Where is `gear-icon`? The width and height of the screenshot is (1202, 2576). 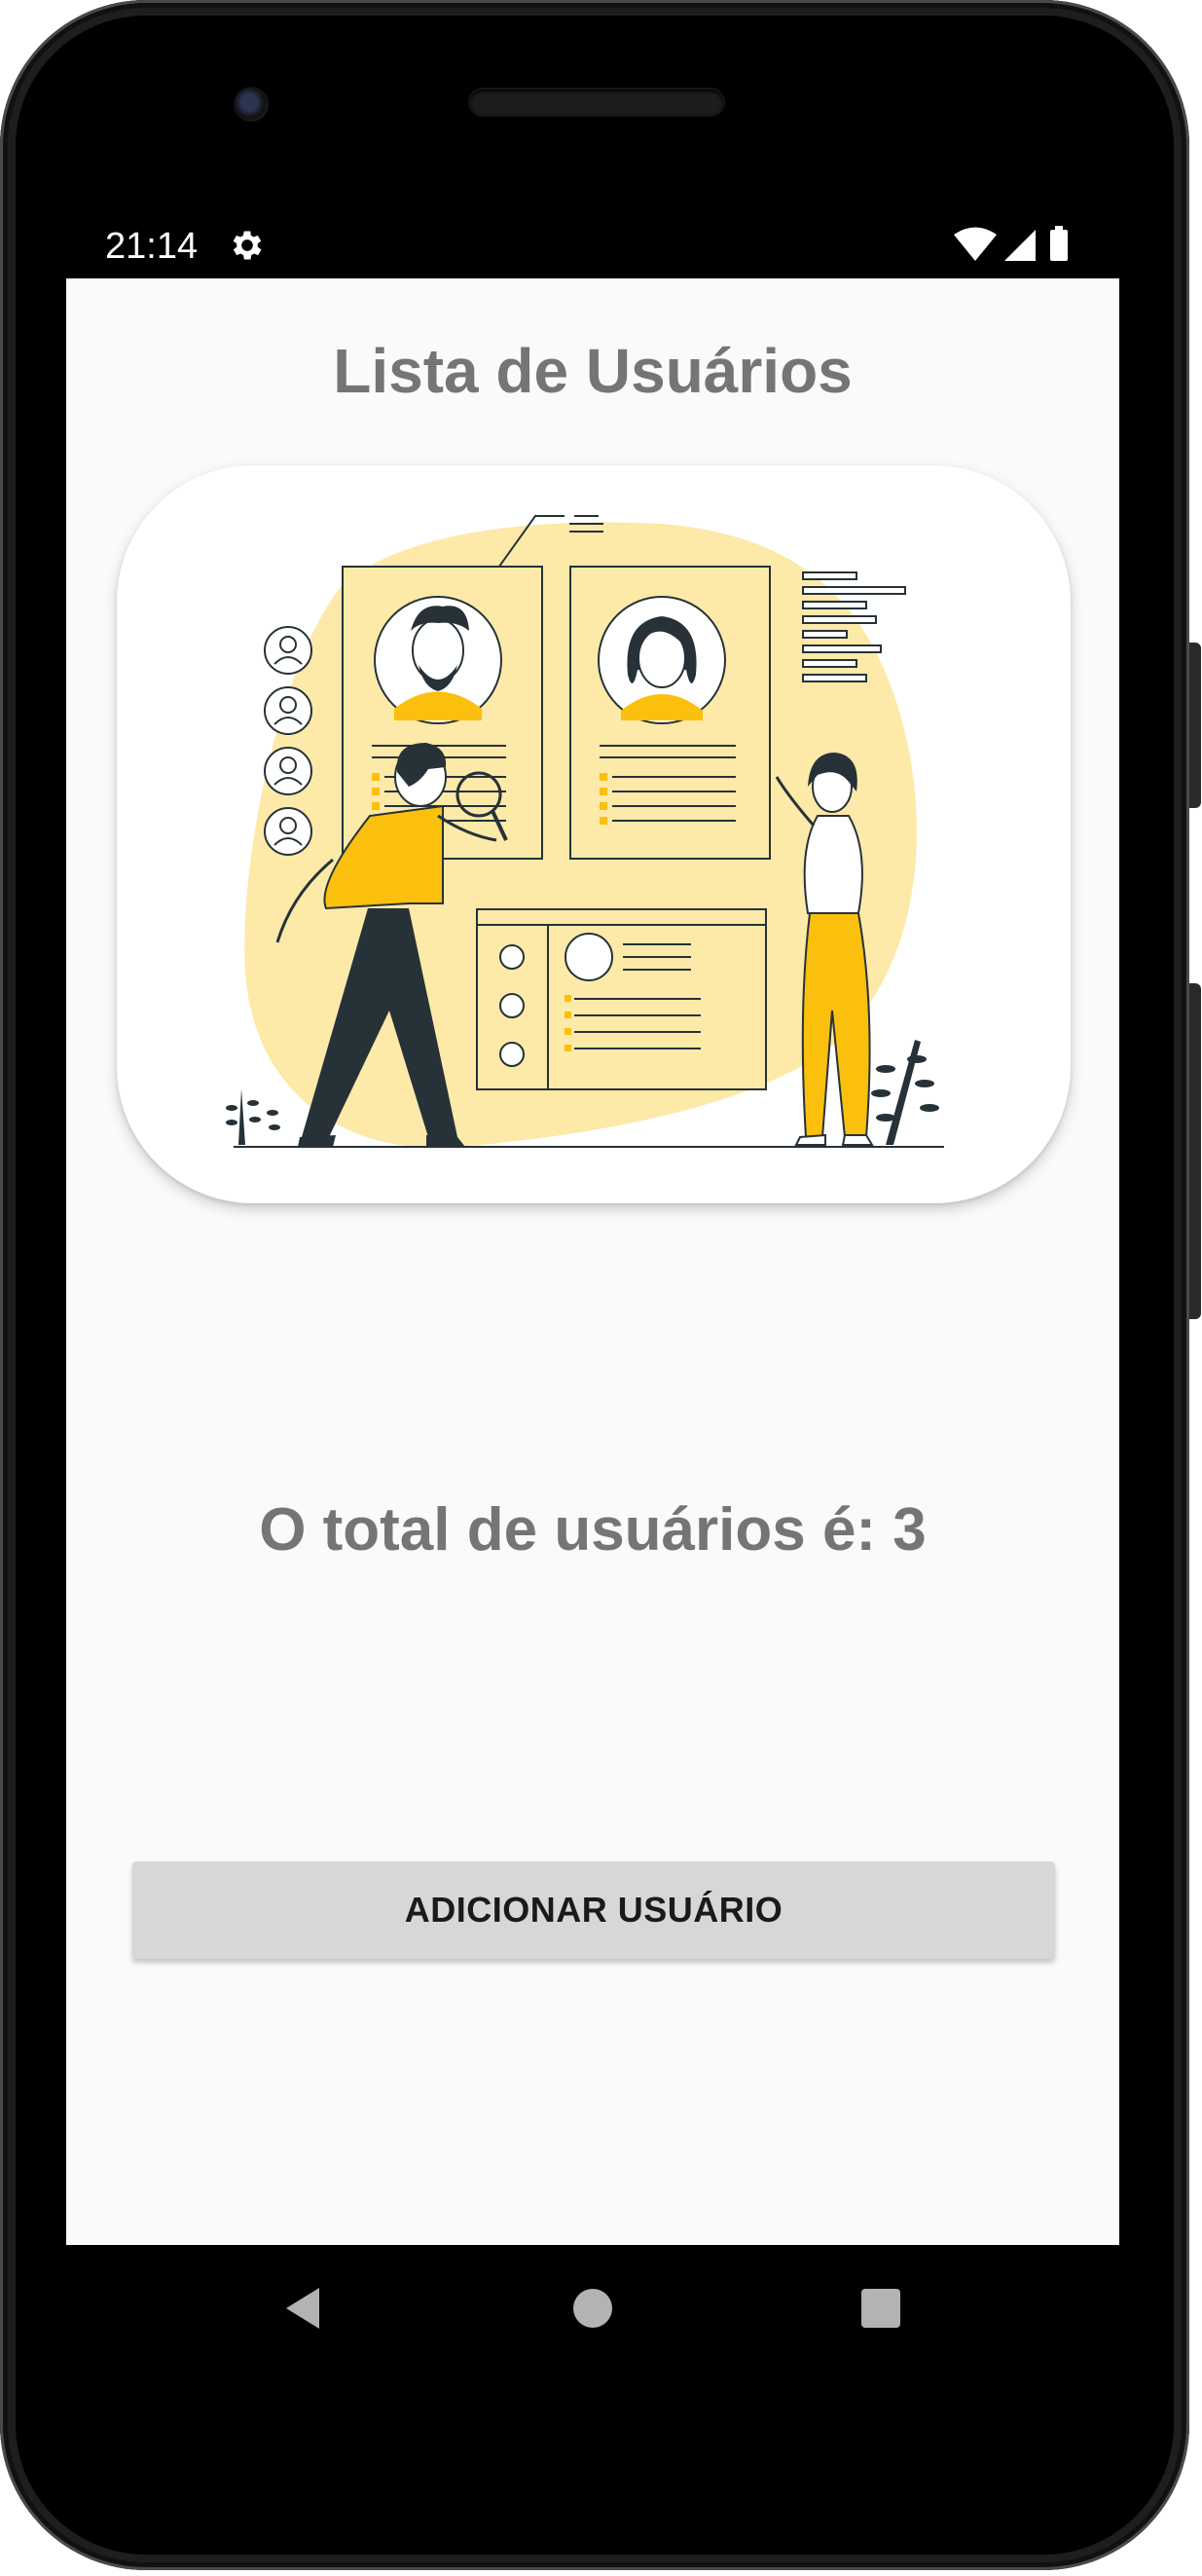
gear-icon is located at coordinates (247, 245).